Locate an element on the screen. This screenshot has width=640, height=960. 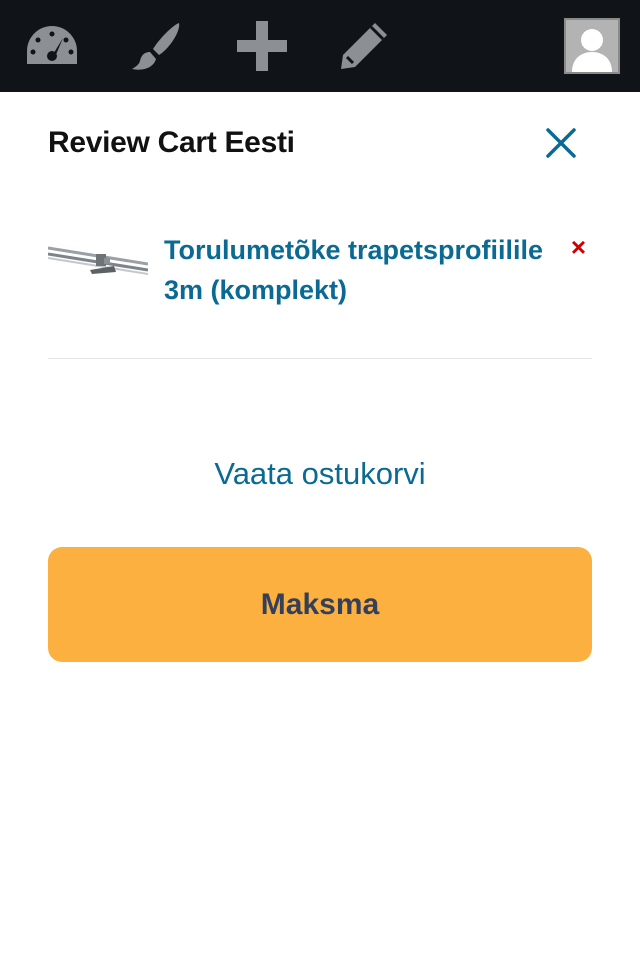
user-avatar is located at coordinates (592, 46).